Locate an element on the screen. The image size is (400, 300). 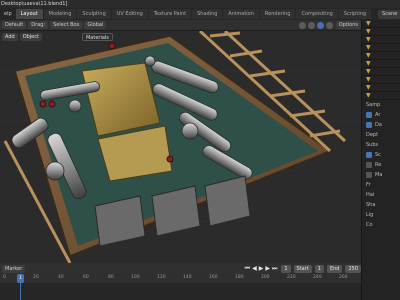
prop-hair: Hai is located at coordinates (381, 195).